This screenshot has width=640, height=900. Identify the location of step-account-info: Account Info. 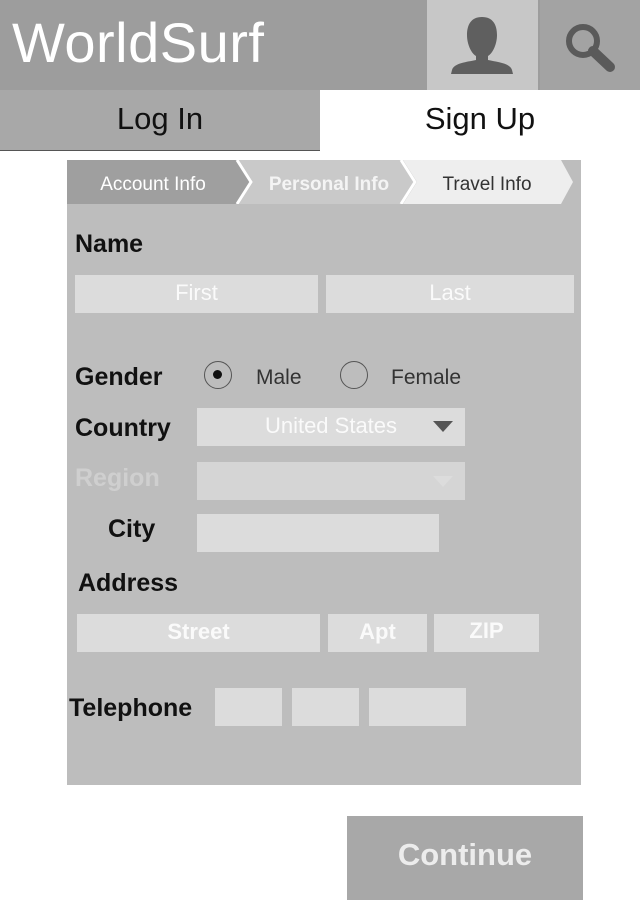
(153, 182).